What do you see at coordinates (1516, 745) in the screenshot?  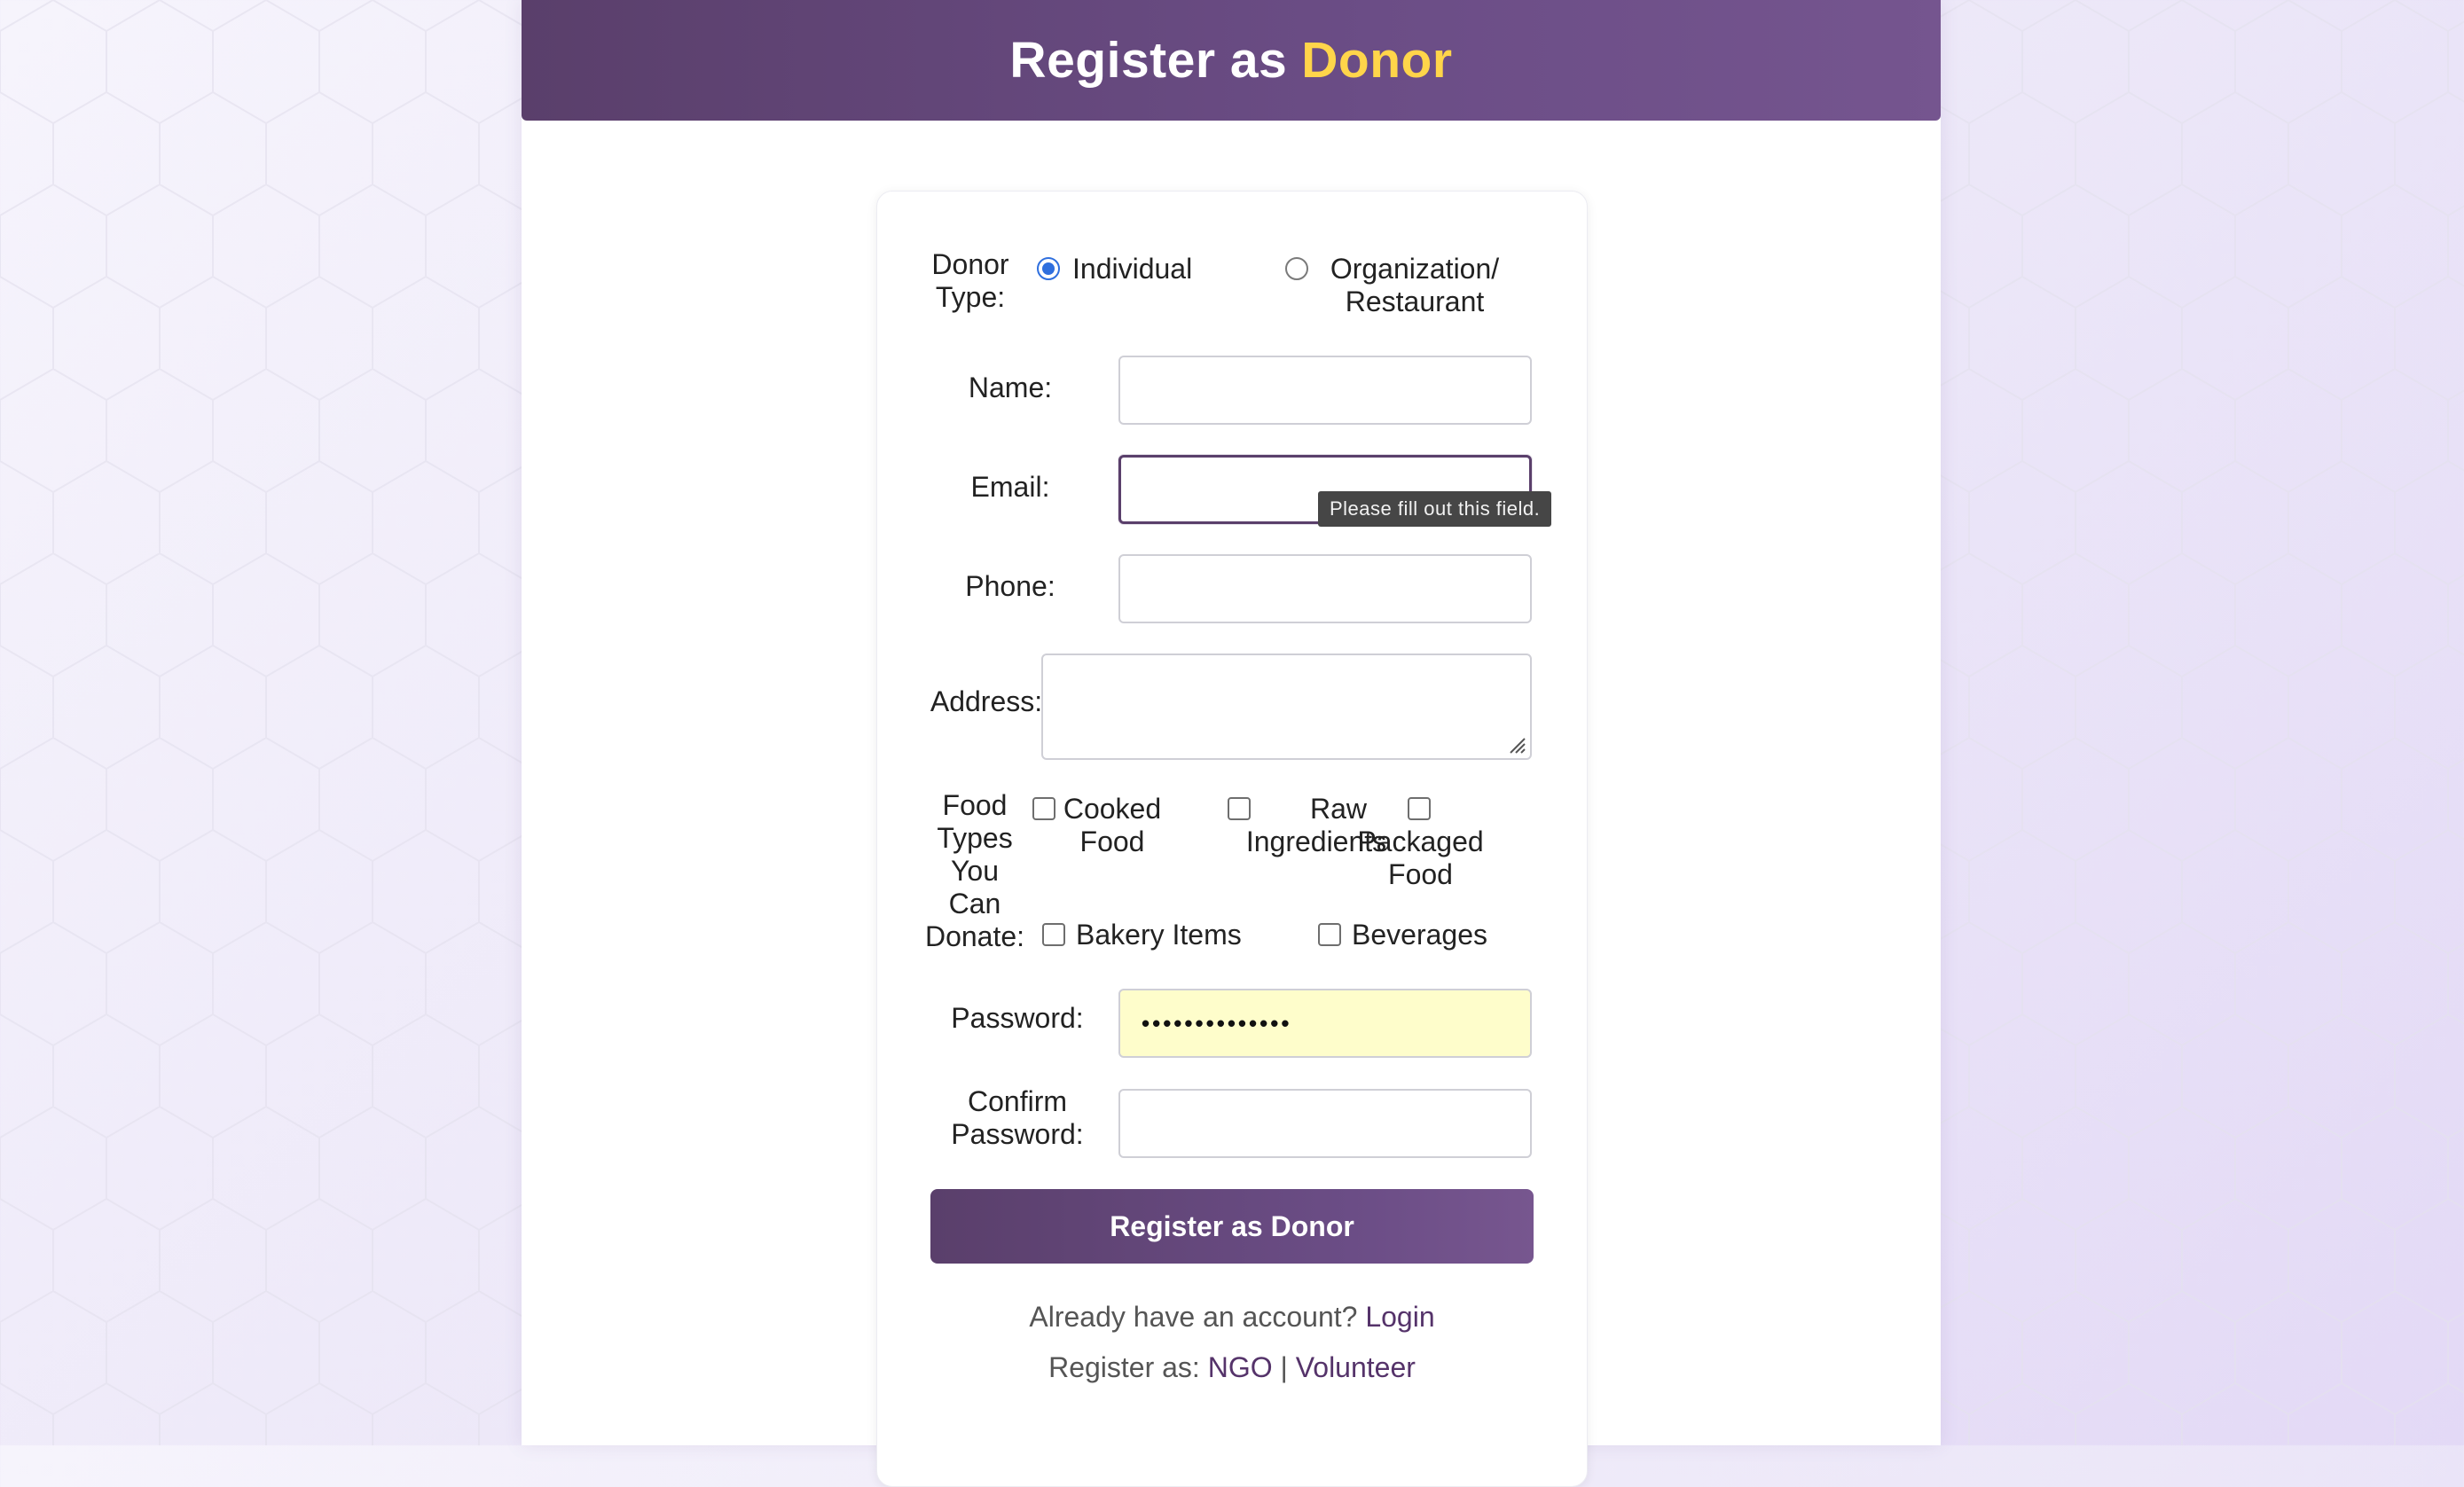 I see `resize-handle-icon` at bounding box center [1516, 745].